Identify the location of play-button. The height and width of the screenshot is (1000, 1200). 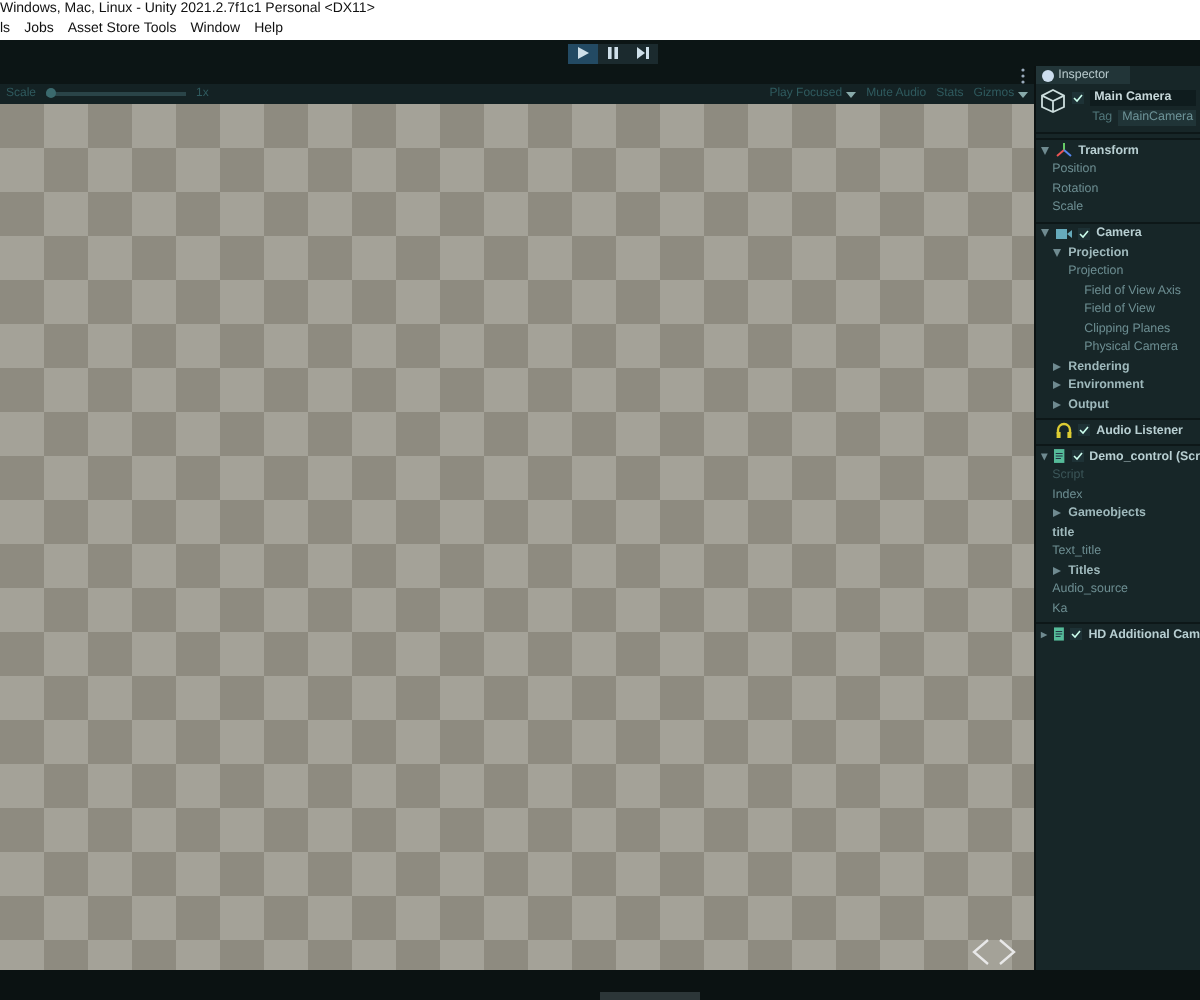
(582, 53).